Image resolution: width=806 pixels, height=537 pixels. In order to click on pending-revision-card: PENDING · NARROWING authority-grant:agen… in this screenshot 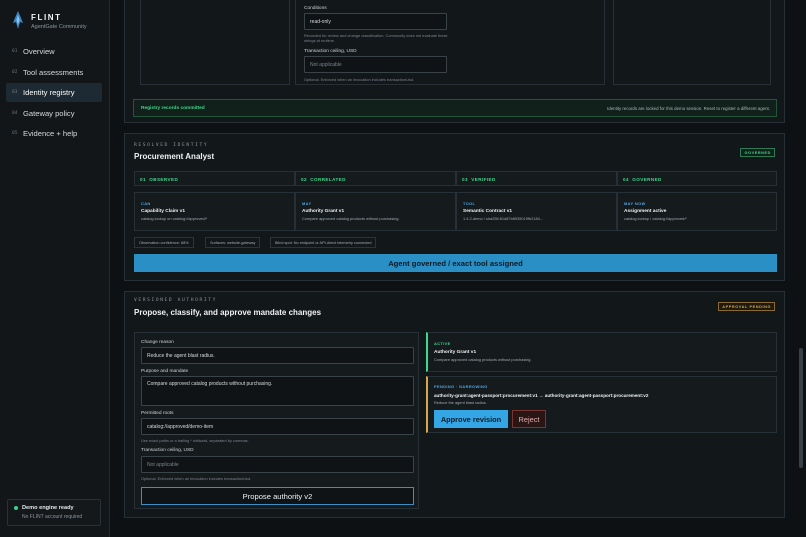, I will do `click(601, 404)`.